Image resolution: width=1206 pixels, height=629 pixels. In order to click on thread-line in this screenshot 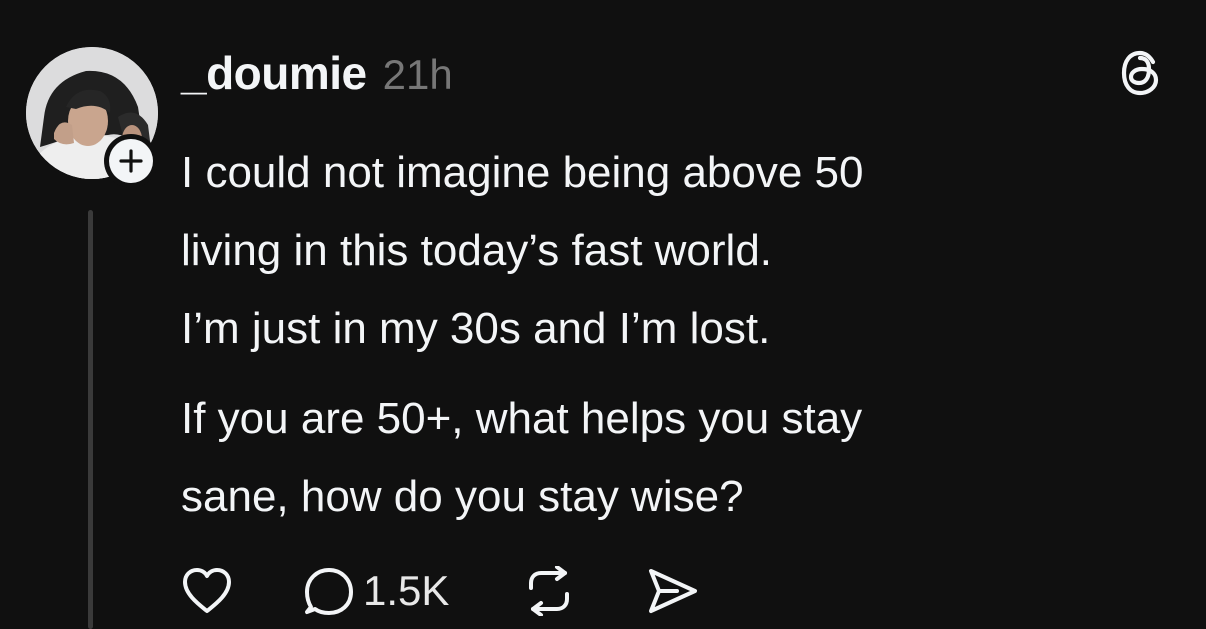, I will do `click(90, 419)`.